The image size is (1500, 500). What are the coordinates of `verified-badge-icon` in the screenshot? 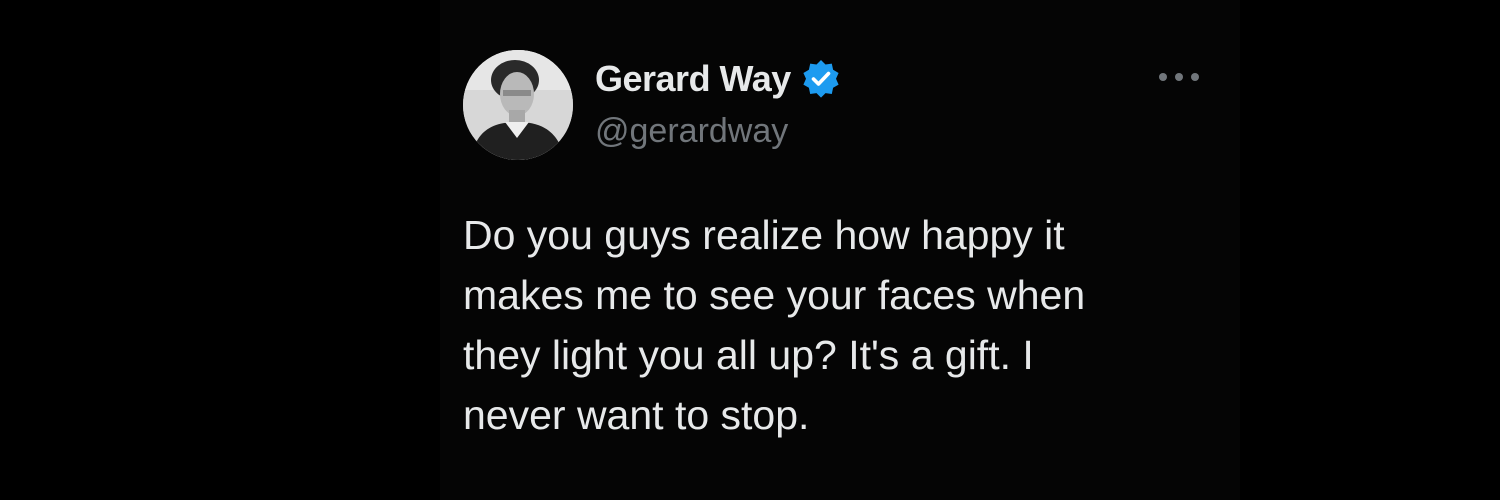 It's located at (821, 79).